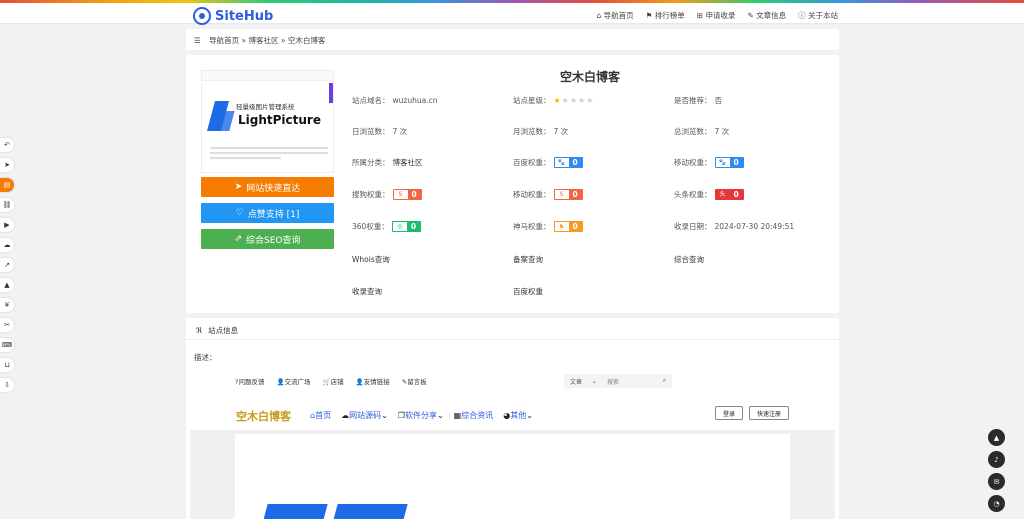  What do you see at coordinates (512, 39) in the screenshot?
I see `breadcrumb: ☰ 导航首页 » 博客社区 » 空木白博客` at bounding box center [512, 39].